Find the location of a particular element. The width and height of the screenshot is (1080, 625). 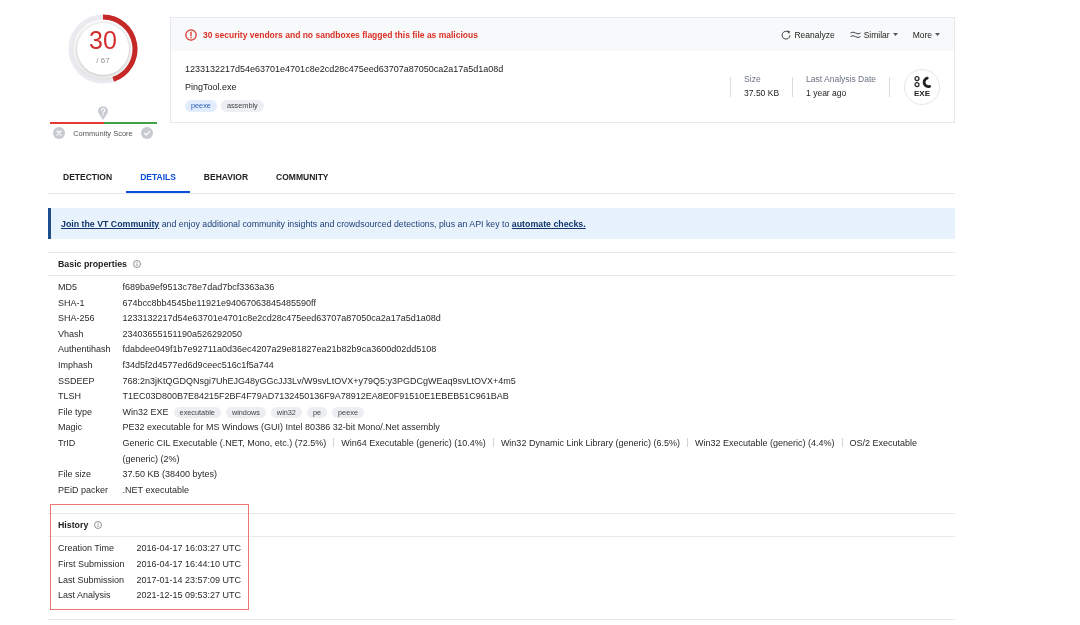

property-value: 2016-04-17 16:03:27 UTC is located at coordinates (189, 549).